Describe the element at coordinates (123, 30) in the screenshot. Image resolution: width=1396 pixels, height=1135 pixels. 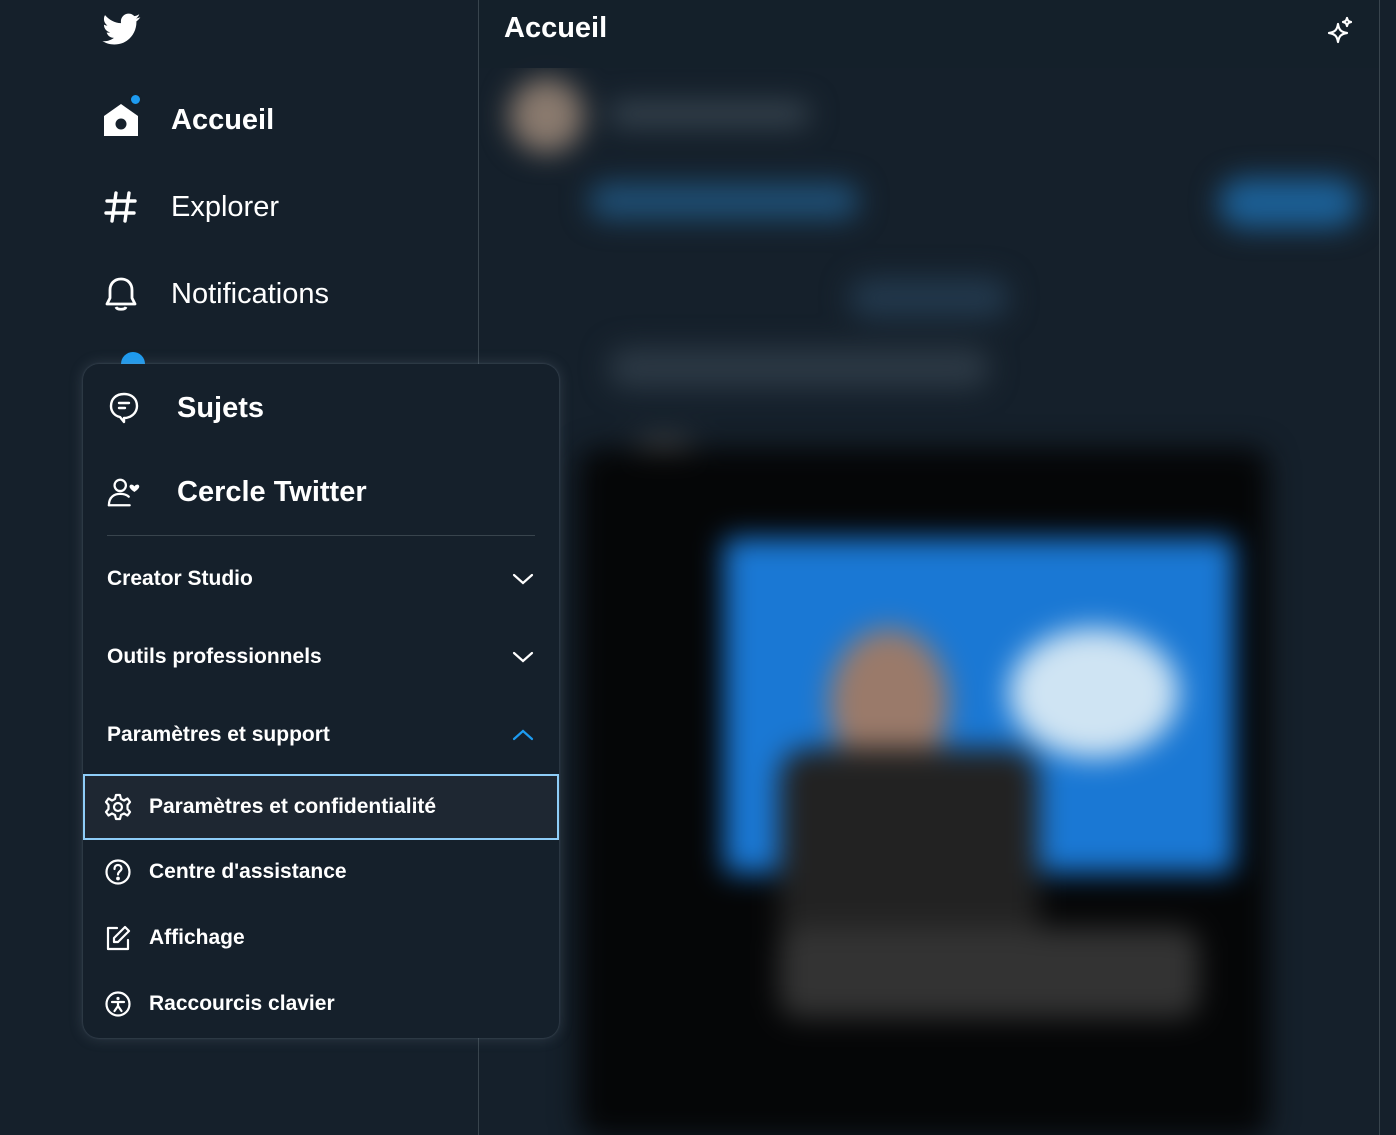
I see `twitter-logo-icon` at that location.